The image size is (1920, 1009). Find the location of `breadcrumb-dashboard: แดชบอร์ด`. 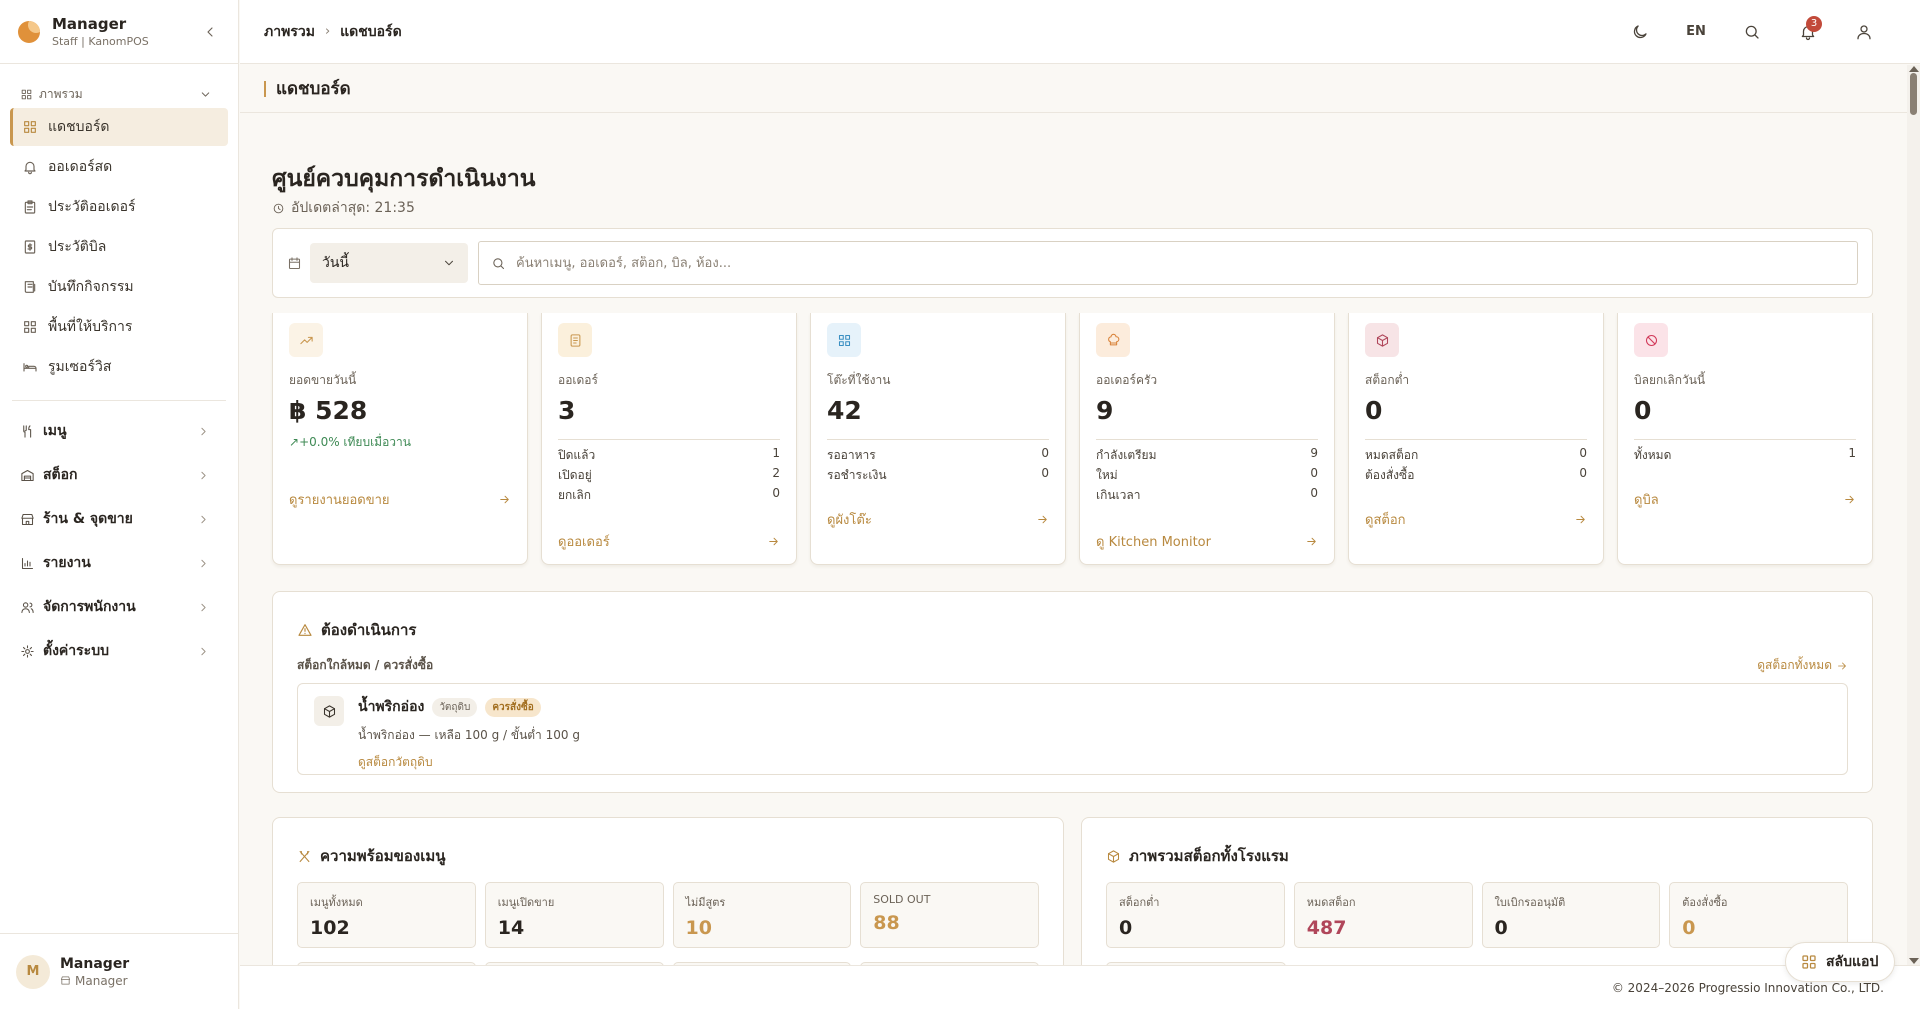

breadcrumb-dashboard: แดชบอร์ด is located at coordinates (371, 31).